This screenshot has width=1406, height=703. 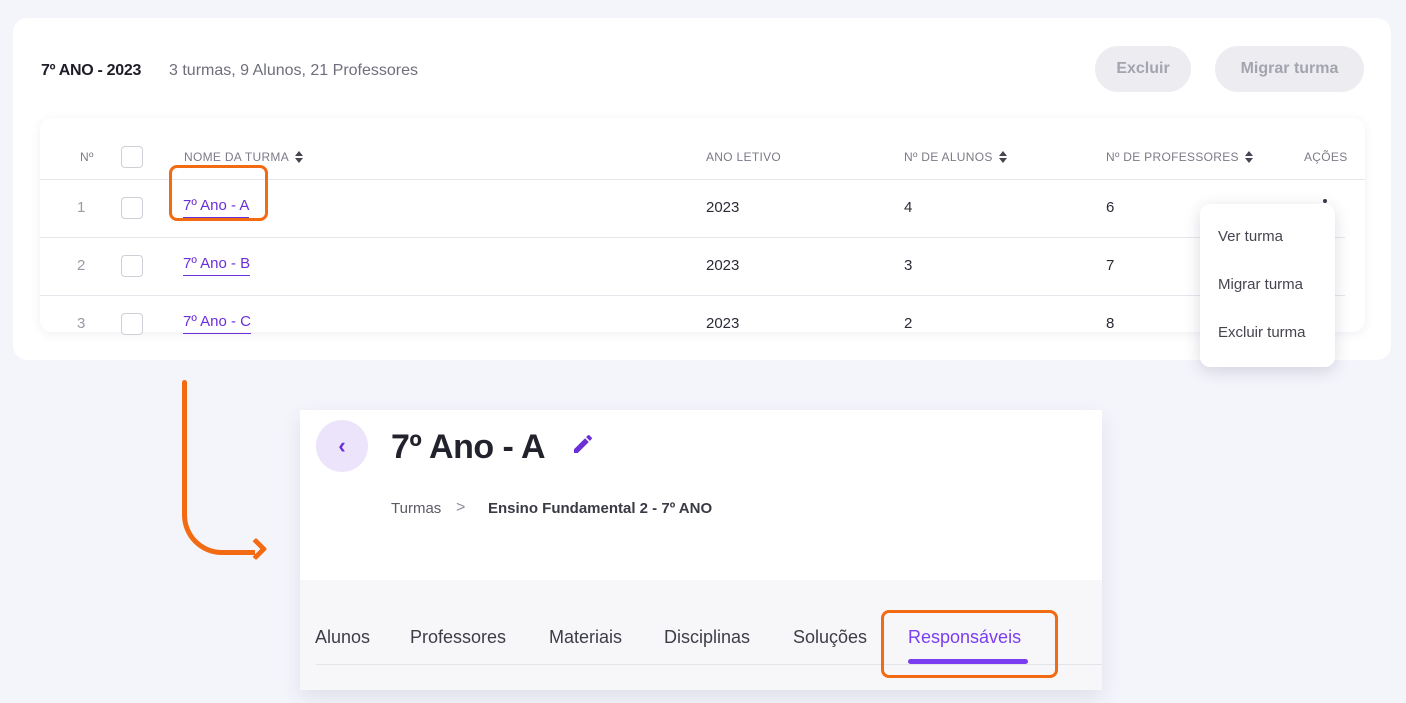 I want to click on menu-item-migrate-class: Migrar turma, so click(x=1260, y=284).